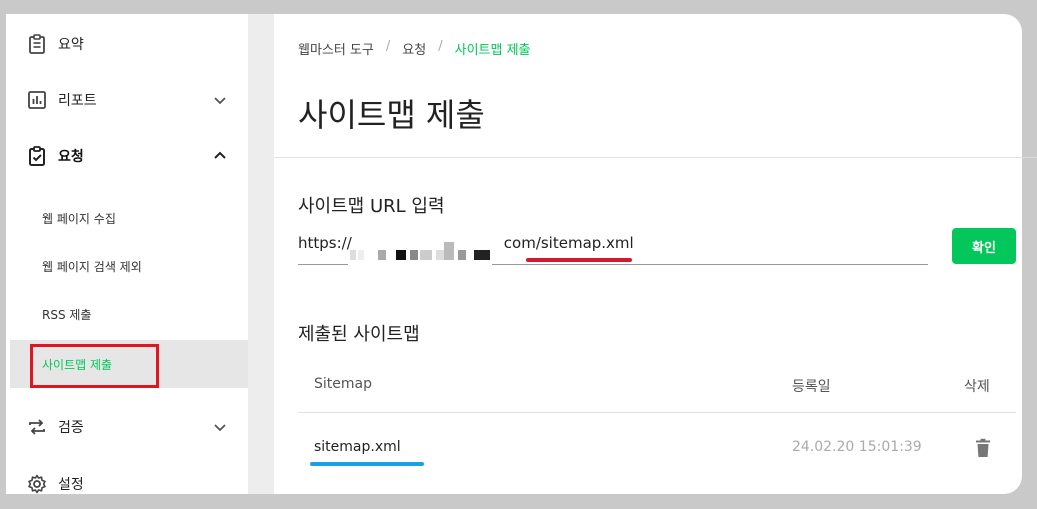 The image size is (1037, 509). What do you see at coordinates (37, 100) in the screenshot?
I see `bar-chart-icon` at bounding box center [37, 100].